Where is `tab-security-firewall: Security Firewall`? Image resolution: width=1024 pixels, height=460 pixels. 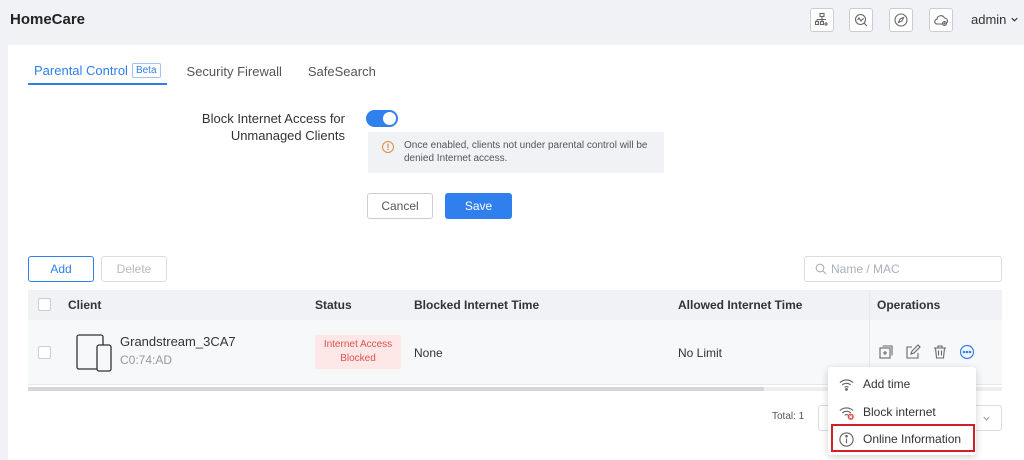 tab-security-firewall: Security Firewall is located at coordinates (234, 71).